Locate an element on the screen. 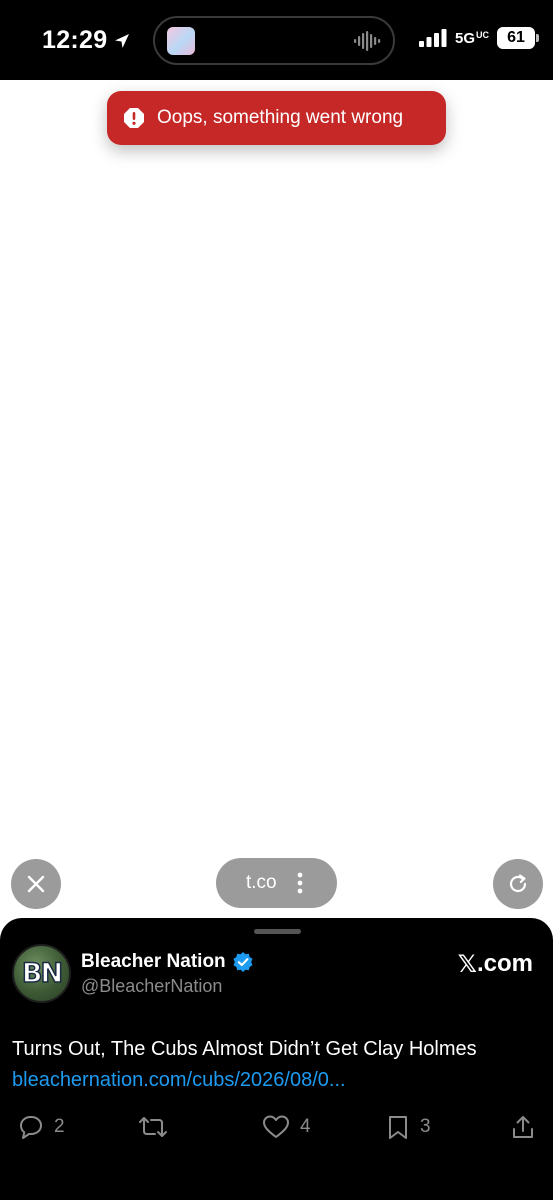 The width and height of the screenshot is (553, 1200). more-vertical-icon is located at coordinates (300, 883).